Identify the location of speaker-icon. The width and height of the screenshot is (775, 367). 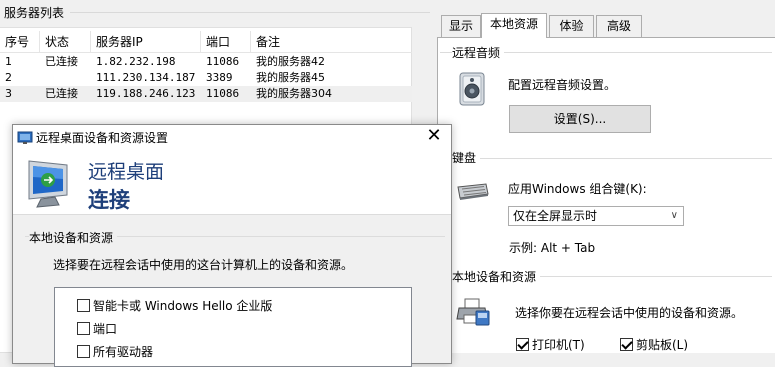
(472, 90).